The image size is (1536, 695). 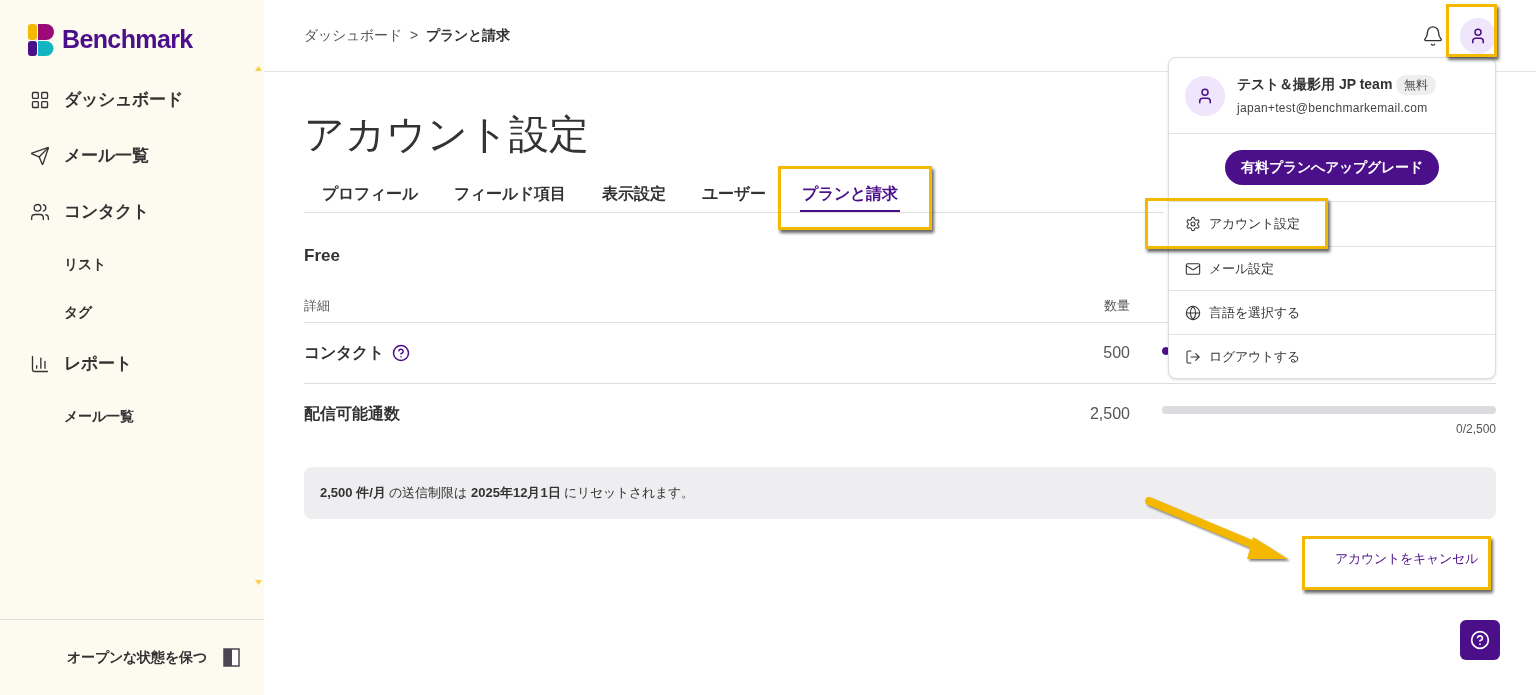 I want to click on page-title: アカウント設定, so click(x=446, y=134).